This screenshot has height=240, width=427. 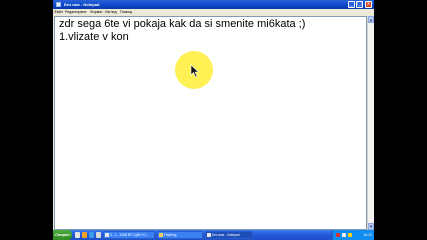 I want to click on system-tray: 16:22, so click(x=353, y=235).